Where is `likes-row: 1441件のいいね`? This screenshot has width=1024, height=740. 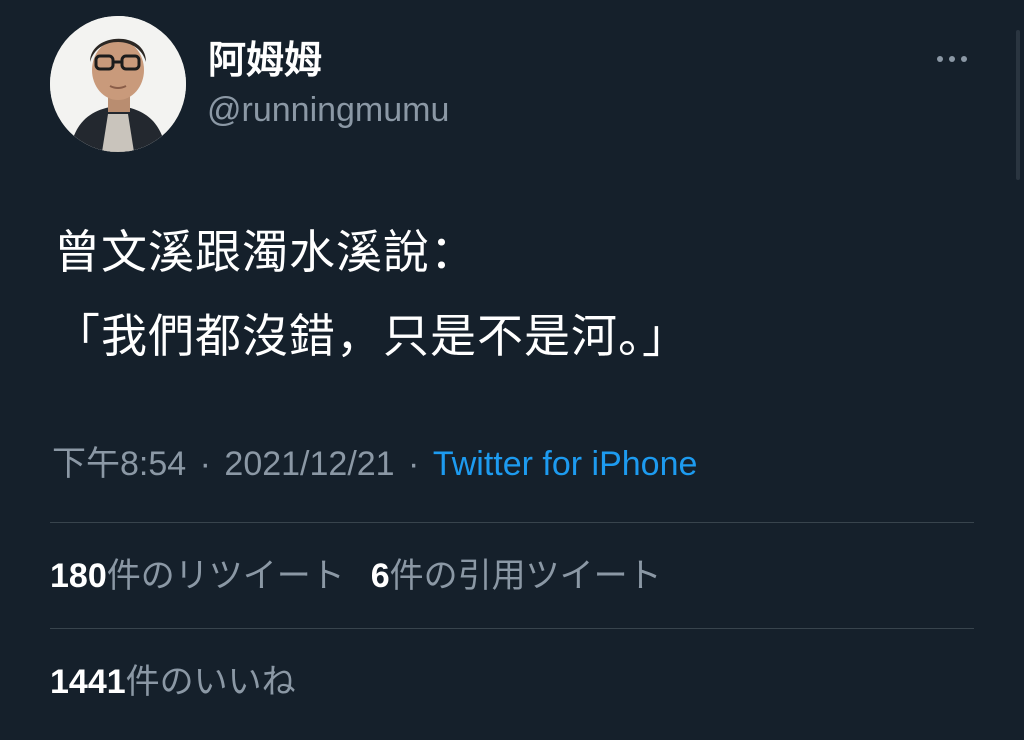 likes-row: 1441件のいいね is located at coordinates (173, 682).